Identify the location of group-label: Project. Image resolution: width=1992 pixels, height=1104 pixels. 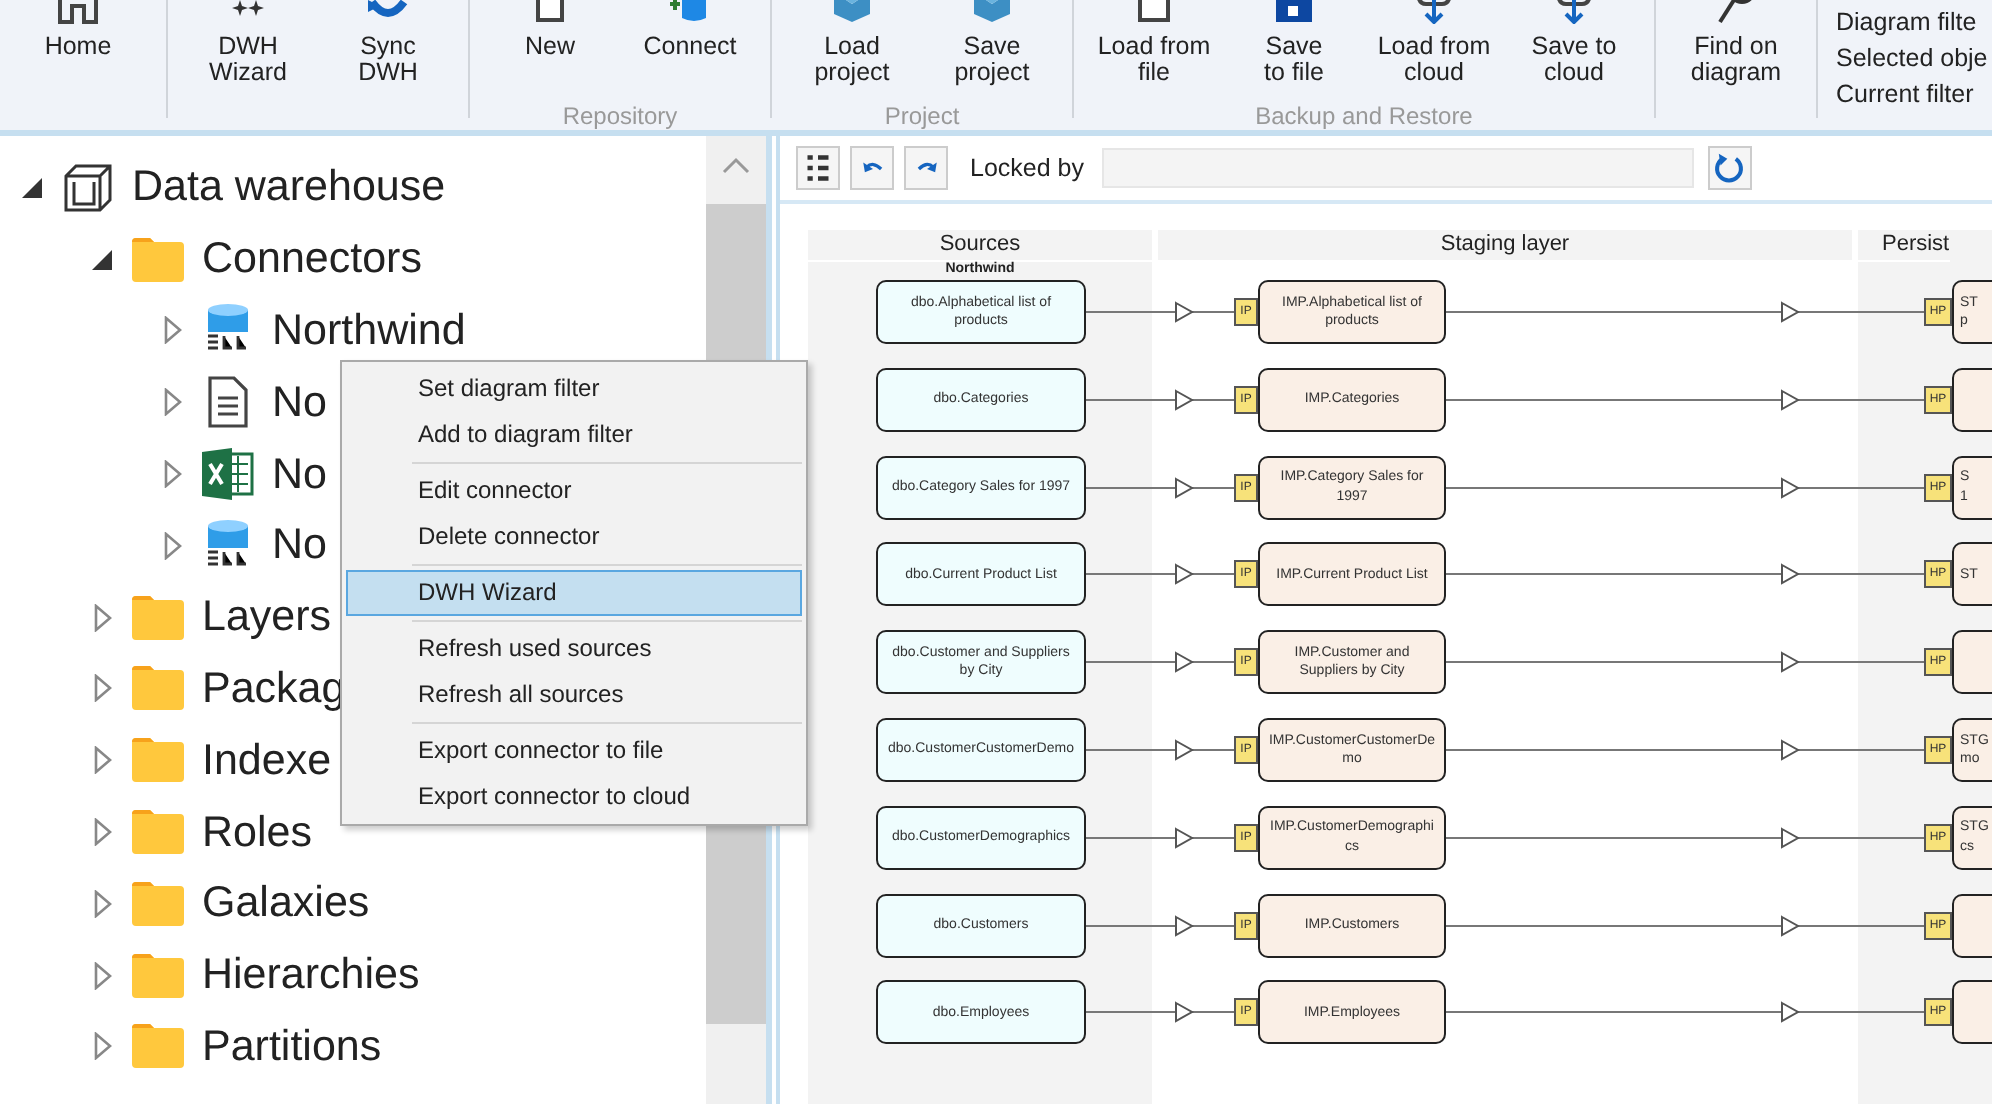
(922, 116).